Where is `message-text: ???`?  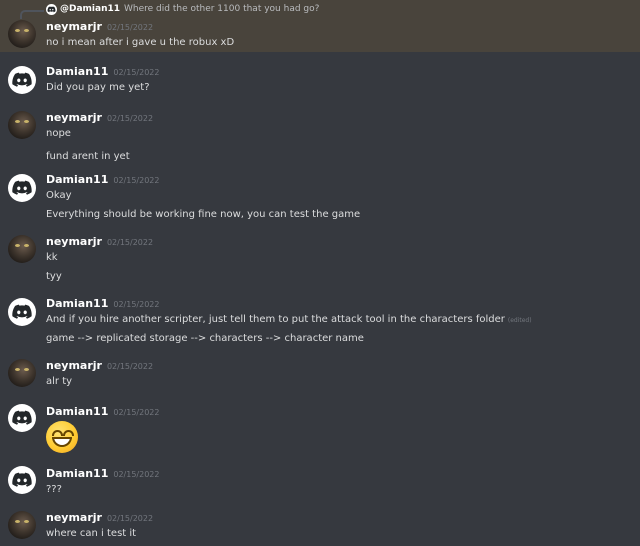 message-text: ??? is located at coordinates (54, 489).